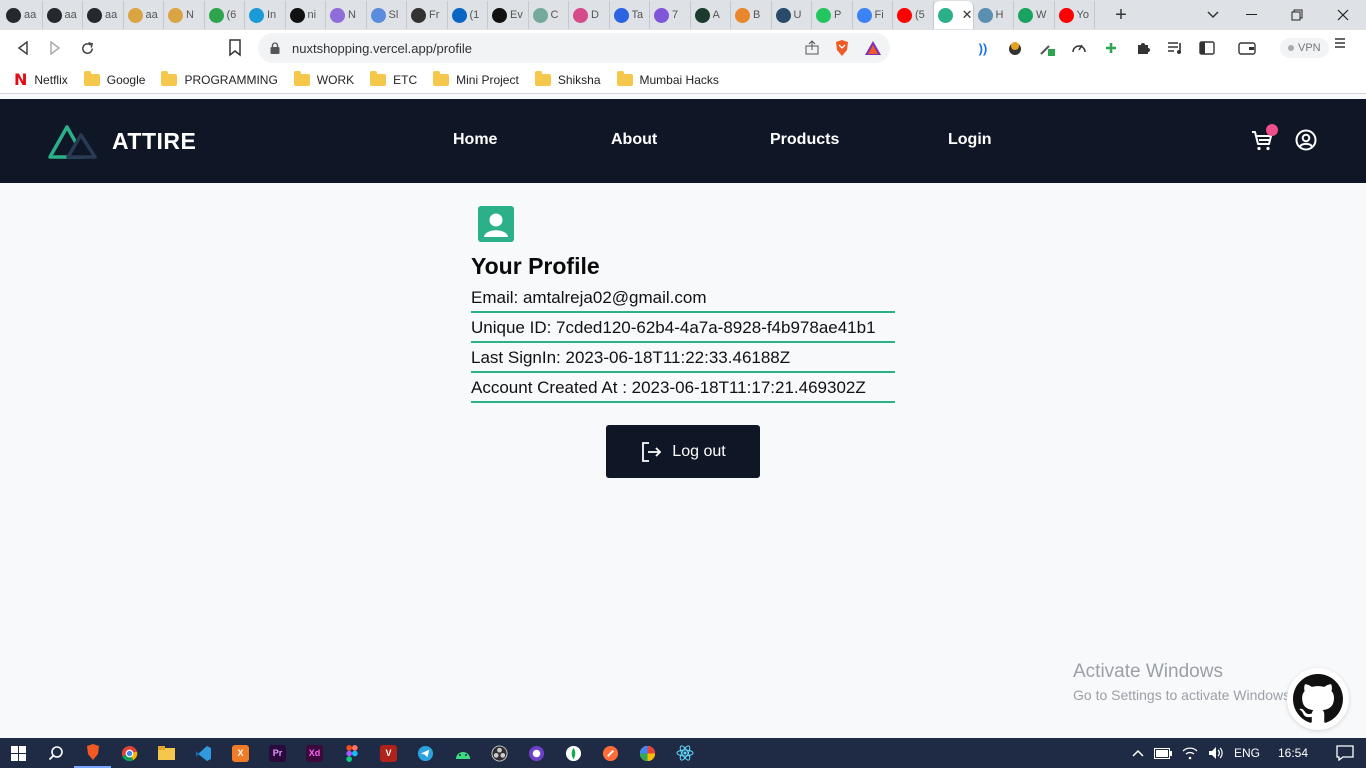 The width and height of the screenshot is (1366, 768). I want to click on browser-tab: W, so click(1034, 15).